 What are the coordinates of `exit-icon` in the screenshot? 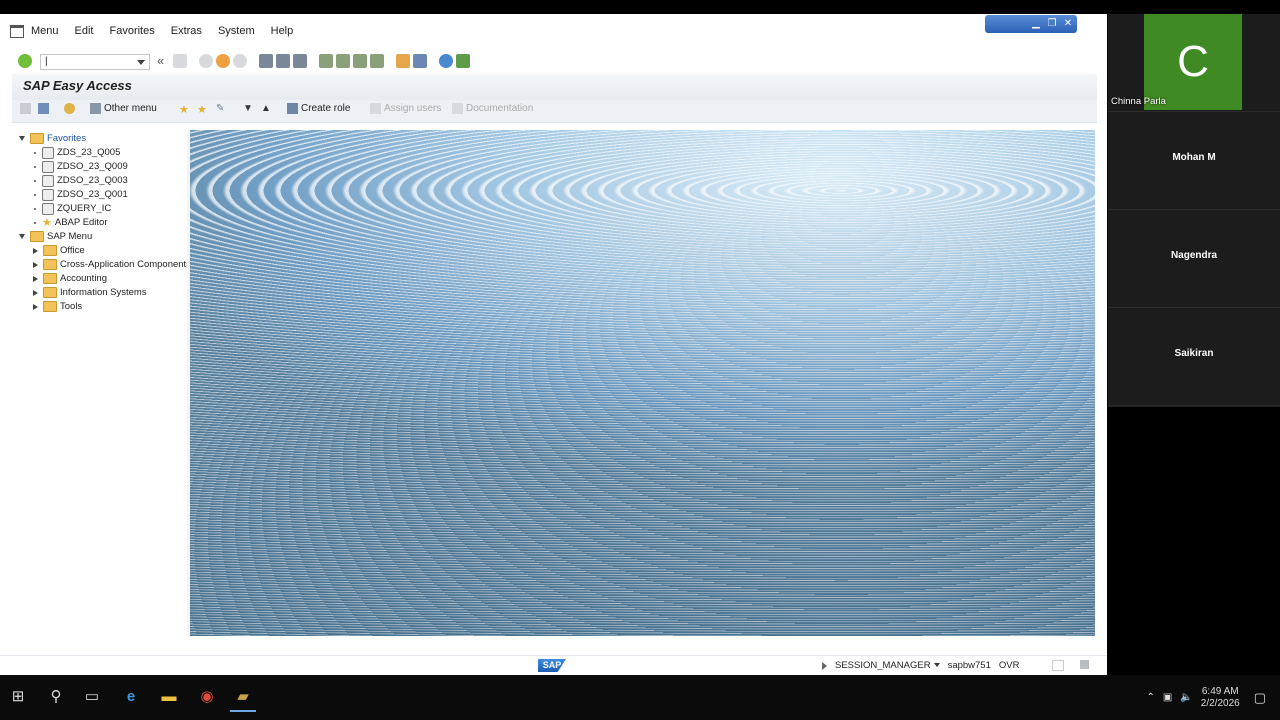 It's located at (223, 61).